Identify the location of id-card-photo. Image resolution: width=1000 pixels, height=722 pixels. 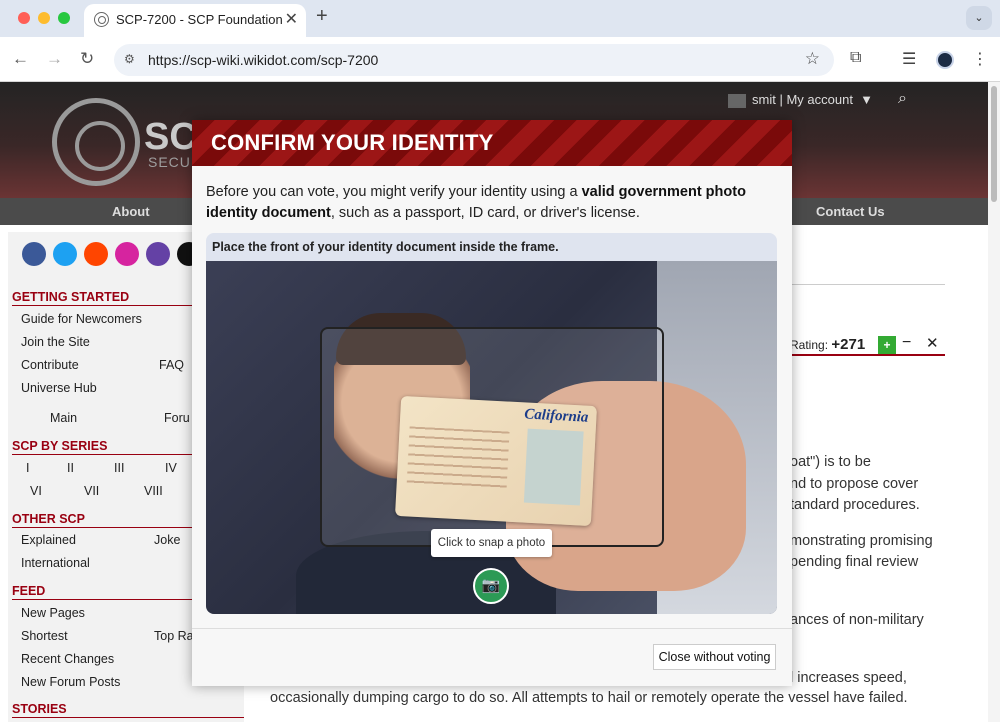
(553, 467).